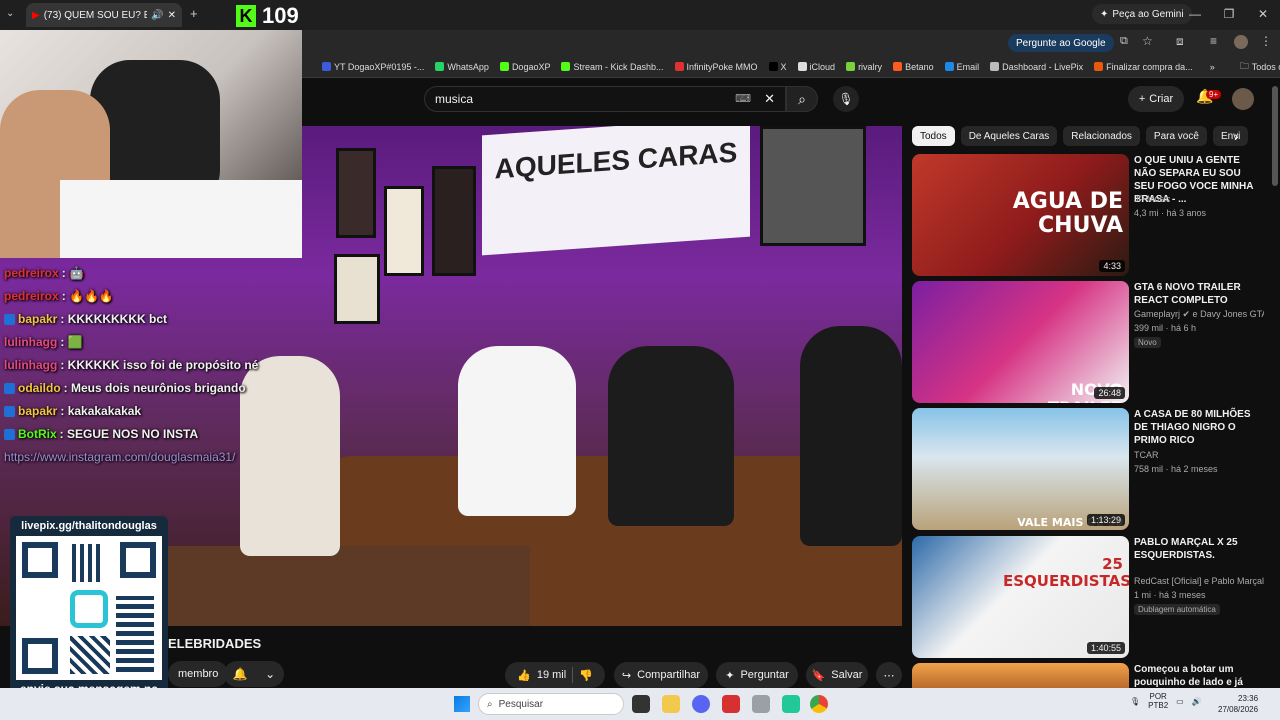  Describe the element at coordinates (701, 704) in the screenshot. I see `discord-icon` at that location.